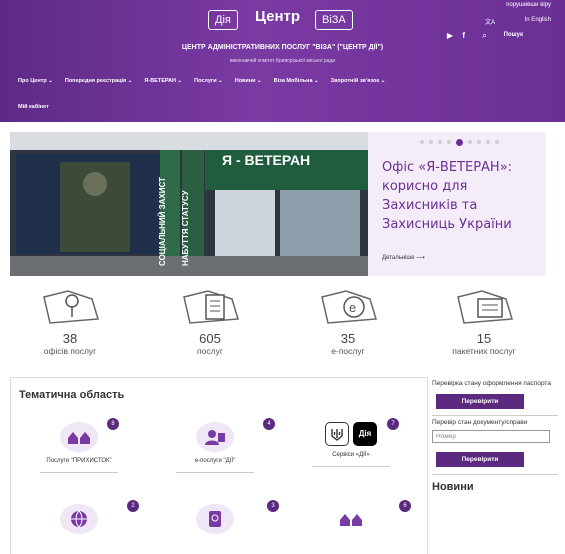 This screenshot has height=554, width=565. What do you see at coordinates (71, 307) in the screenshot?
I see `map-pin-icon` at bounding box center [71, 307].